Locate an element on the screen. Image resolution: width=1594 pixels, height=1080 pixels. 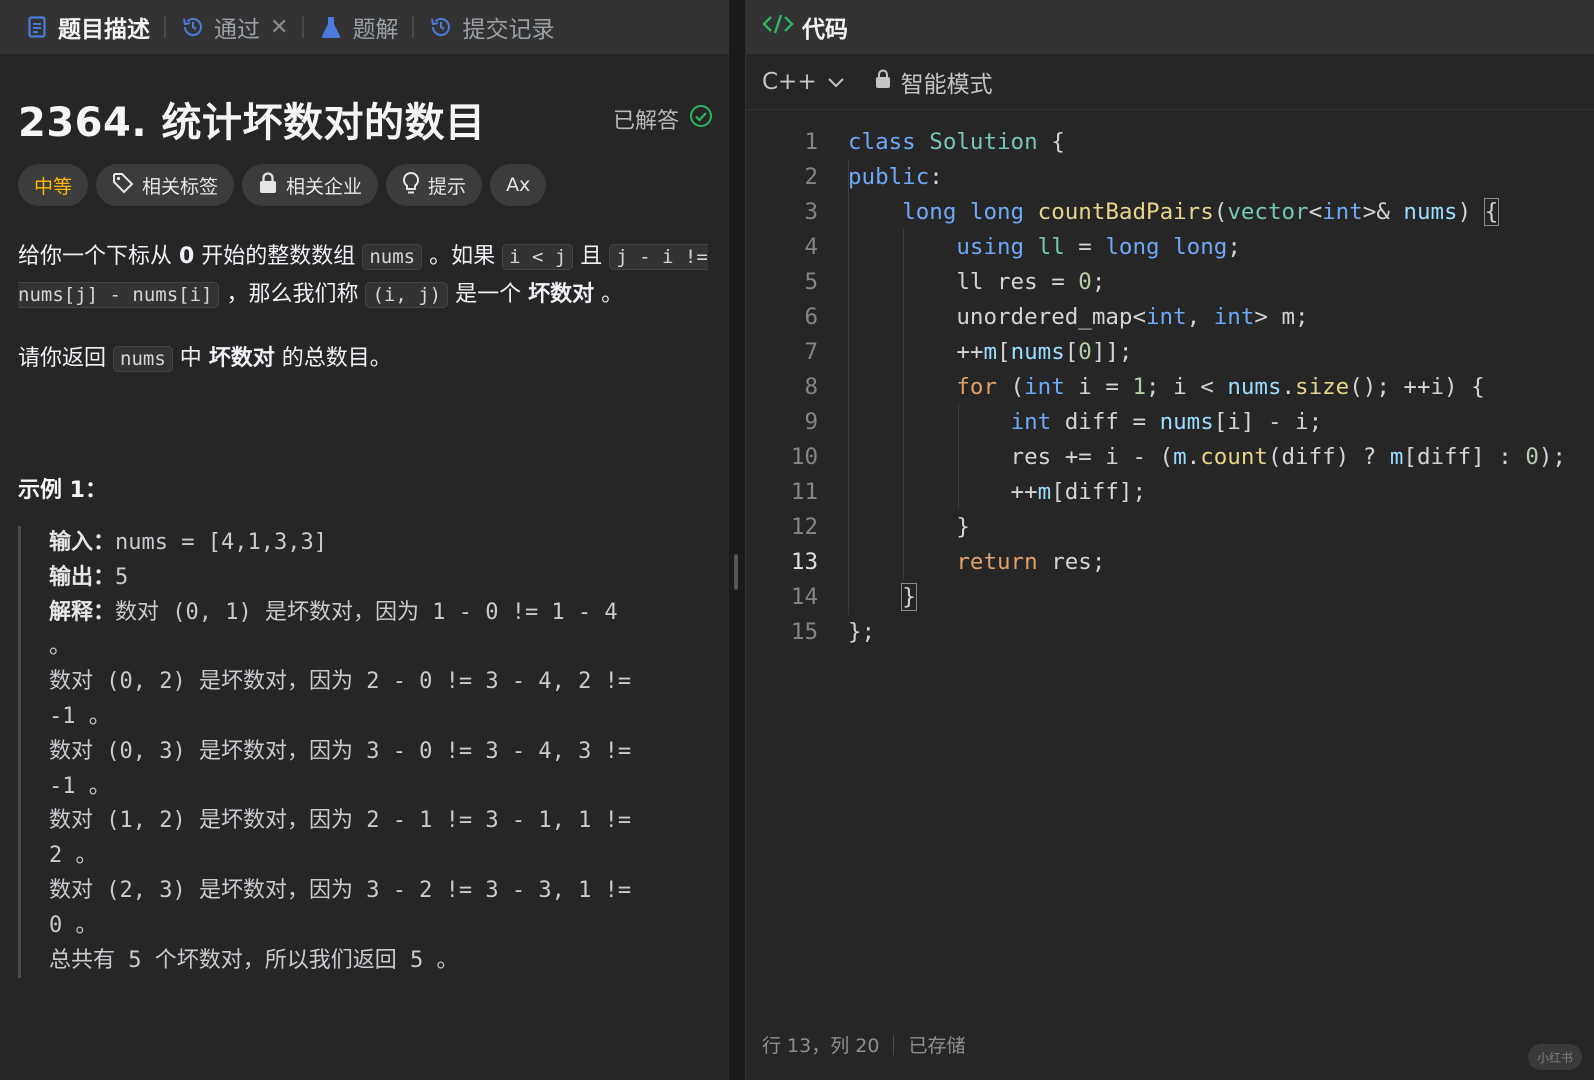
code-tabbar: 代码 is located at coordinates (1170, 27).